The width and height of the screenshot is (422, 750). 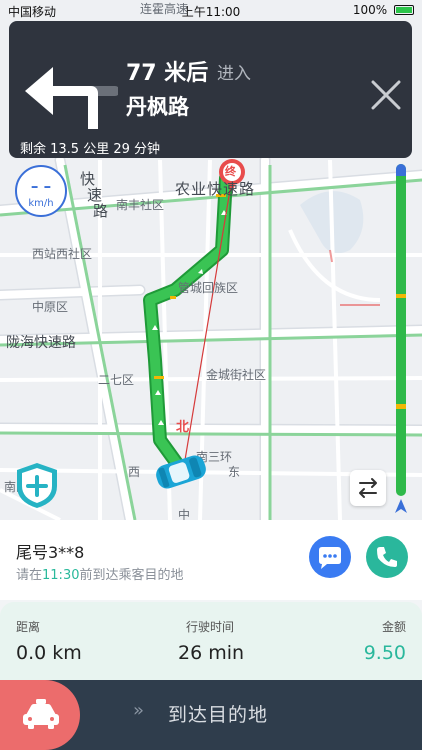 I want to click on map-label-dong: 东, so click(x=234, y=472).